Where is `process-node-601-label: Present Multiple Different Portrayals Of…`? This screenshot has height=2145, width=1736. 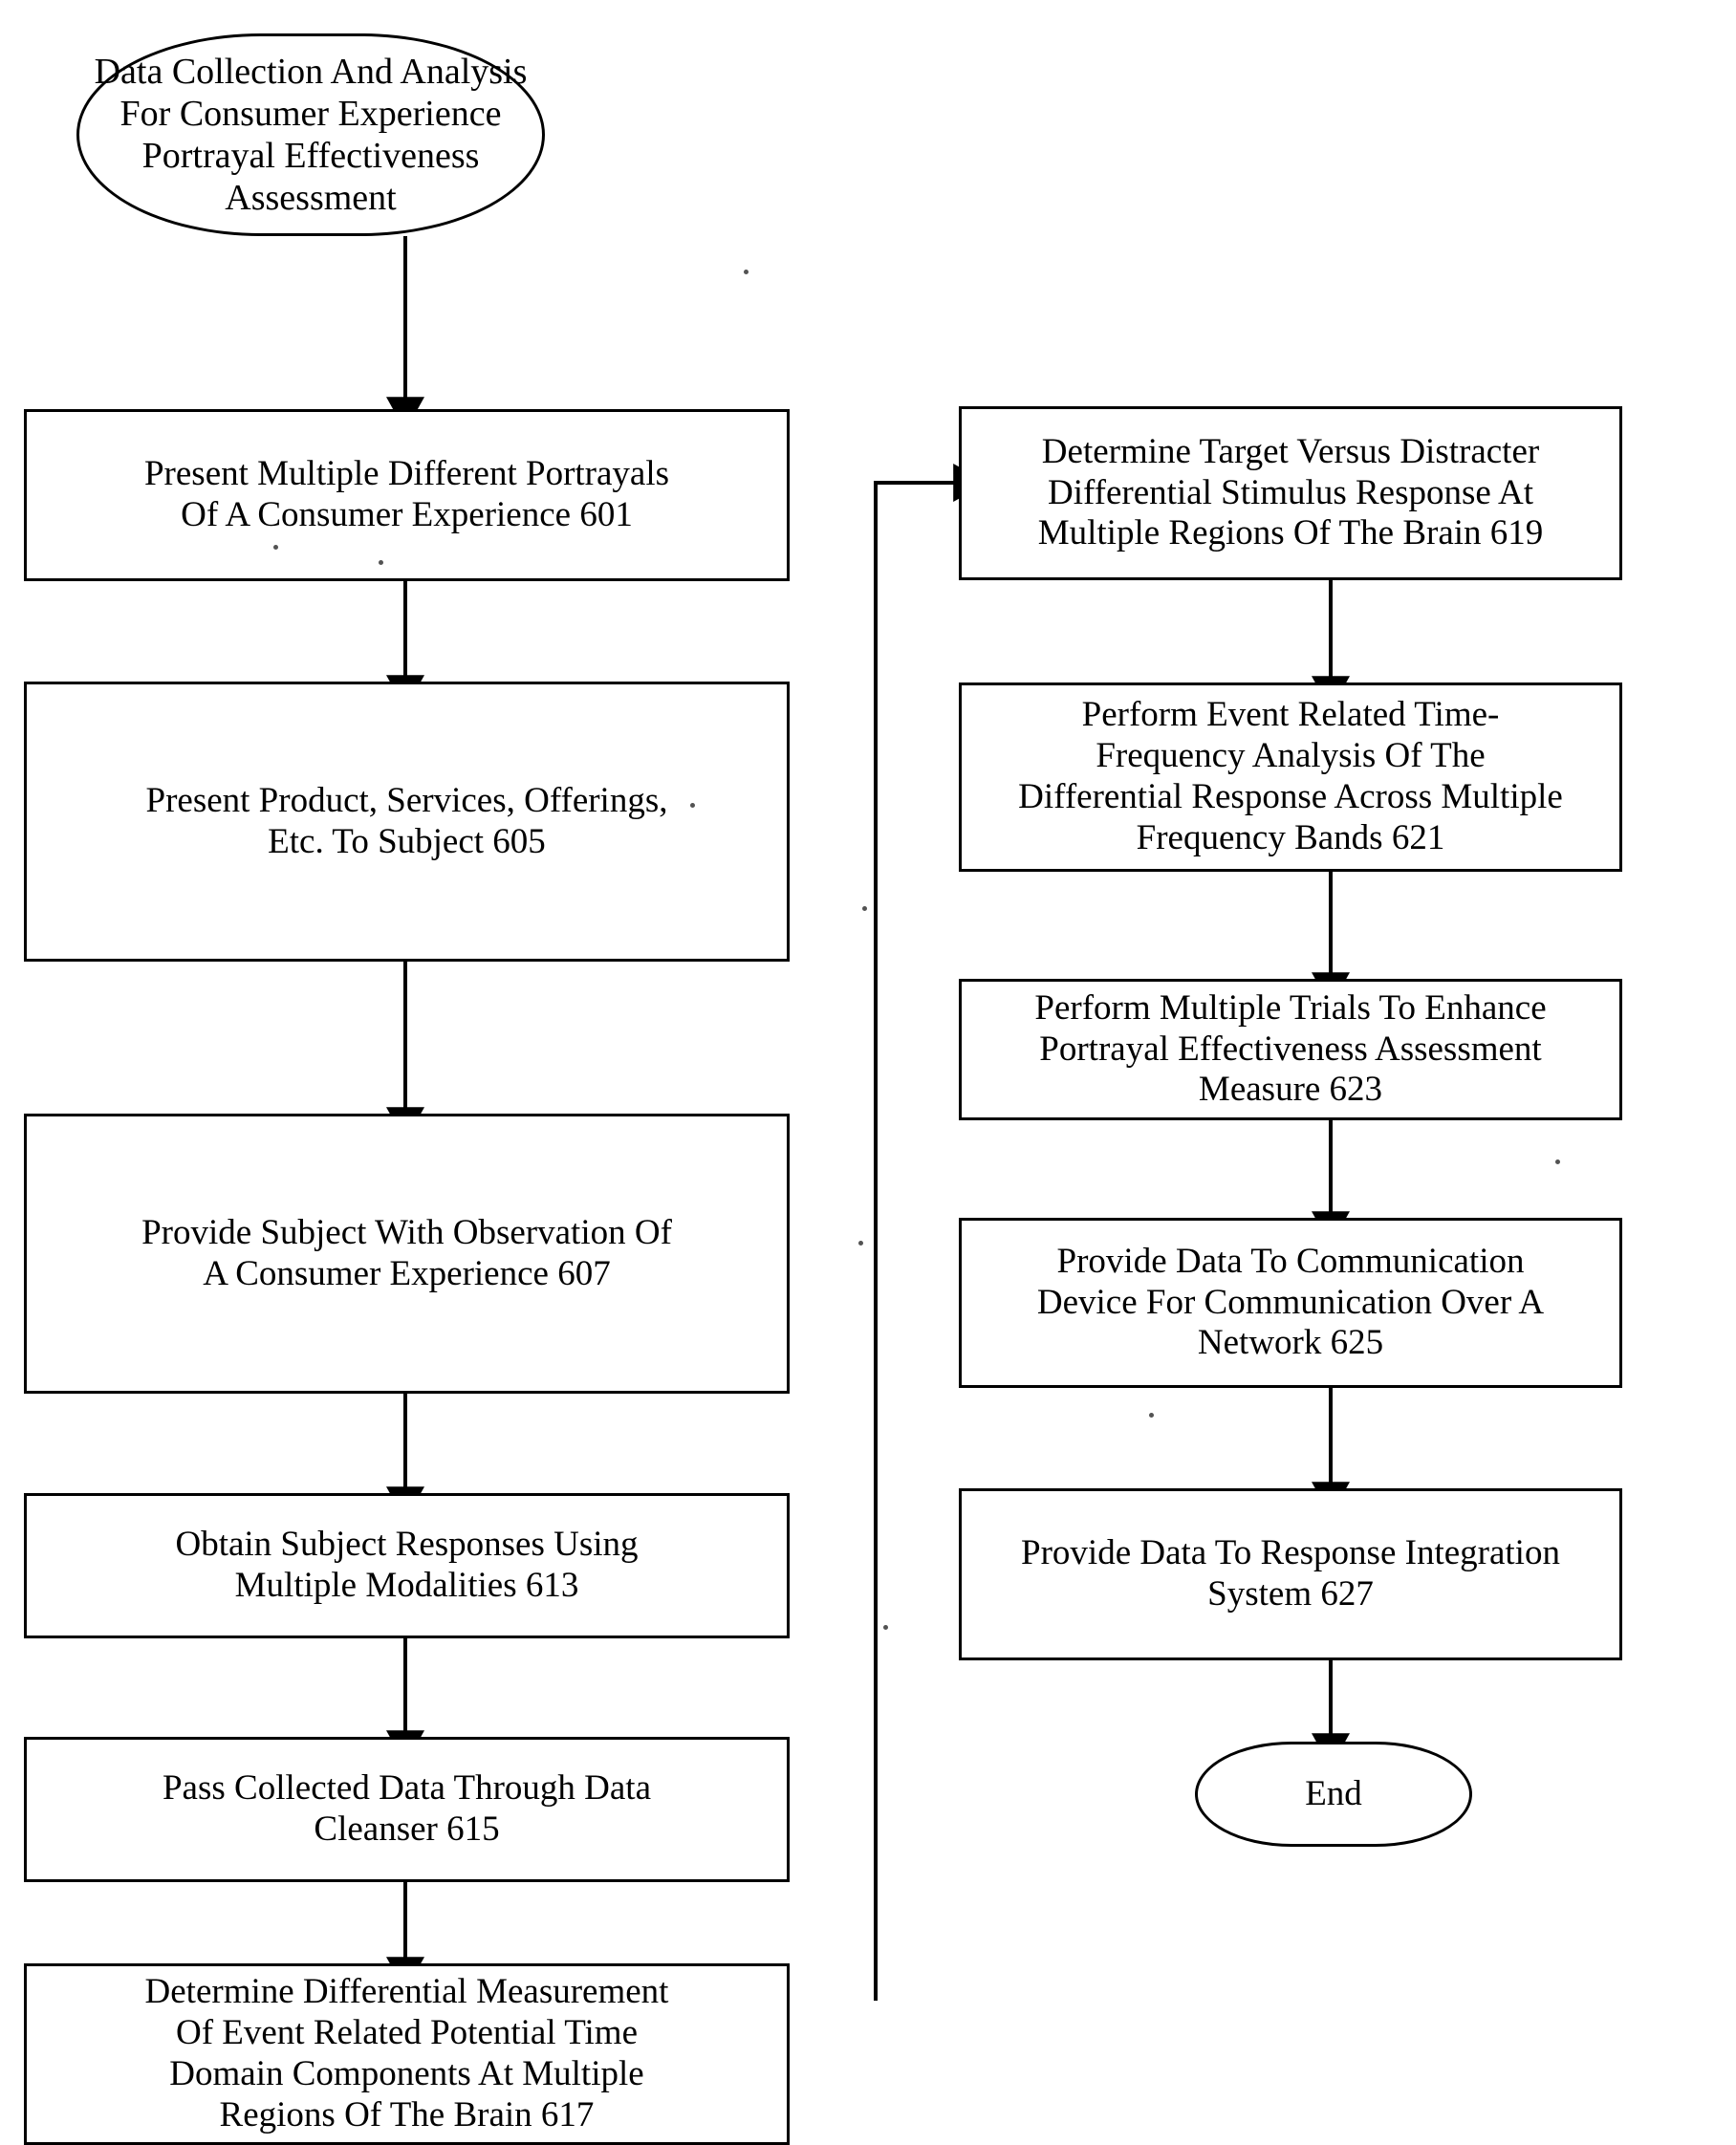
process-node-601-label: Present Multiple Different Portrayals Of… is located at coordinates (406, 494).